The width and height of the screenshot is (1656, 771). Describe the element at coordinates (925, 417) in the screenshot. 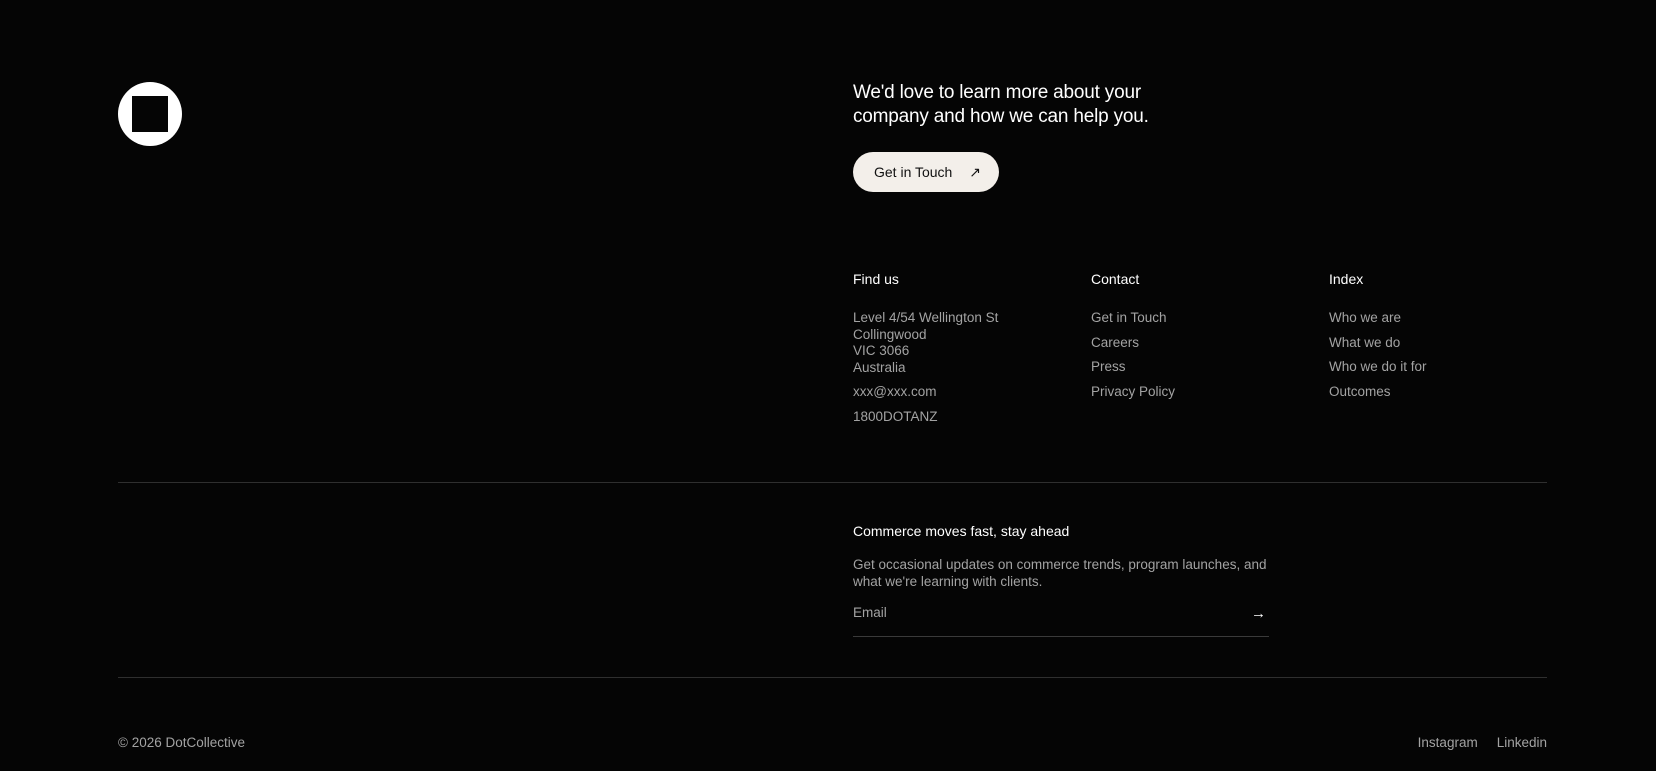

I see `phone-link: 1800DOTANZ` at that location.